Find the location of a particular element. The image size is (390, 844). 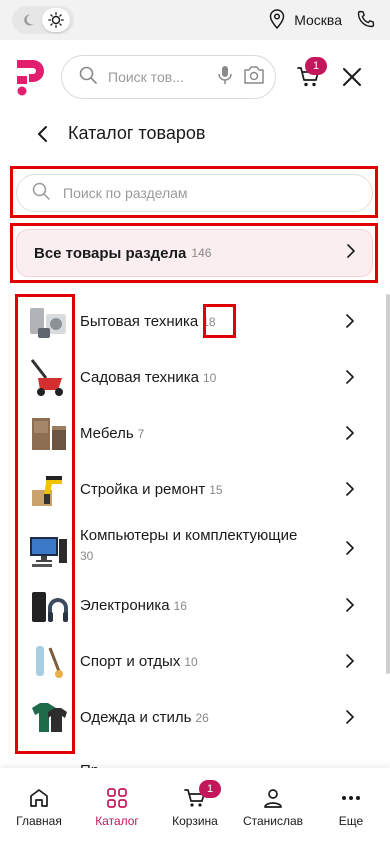

category-label: Электроника is located at coordinates (125, 605).